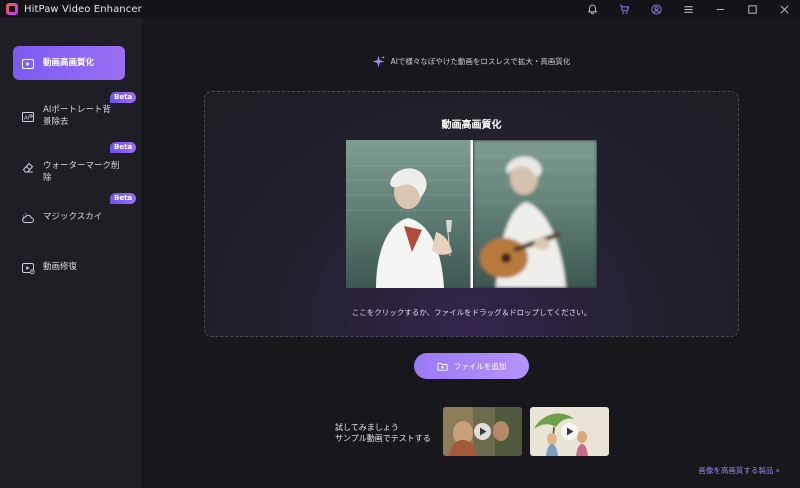 The image size is (800, 488). Describe the element at coordinates (367, 427) in the screenshot. I see `sample-line-1: 試してみましょう` at that location.